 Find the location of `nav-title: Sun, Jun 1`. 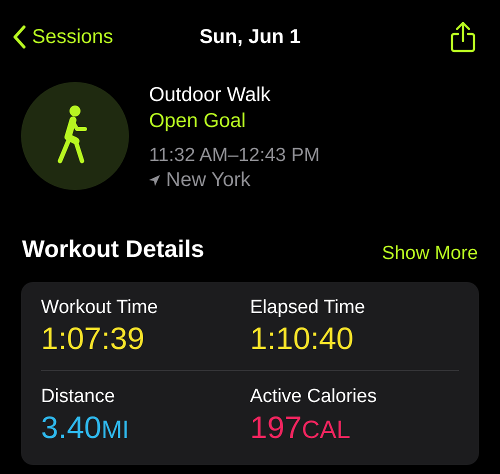

nav-title: Sun, Jun 1 is located at coordinates (250, 37).